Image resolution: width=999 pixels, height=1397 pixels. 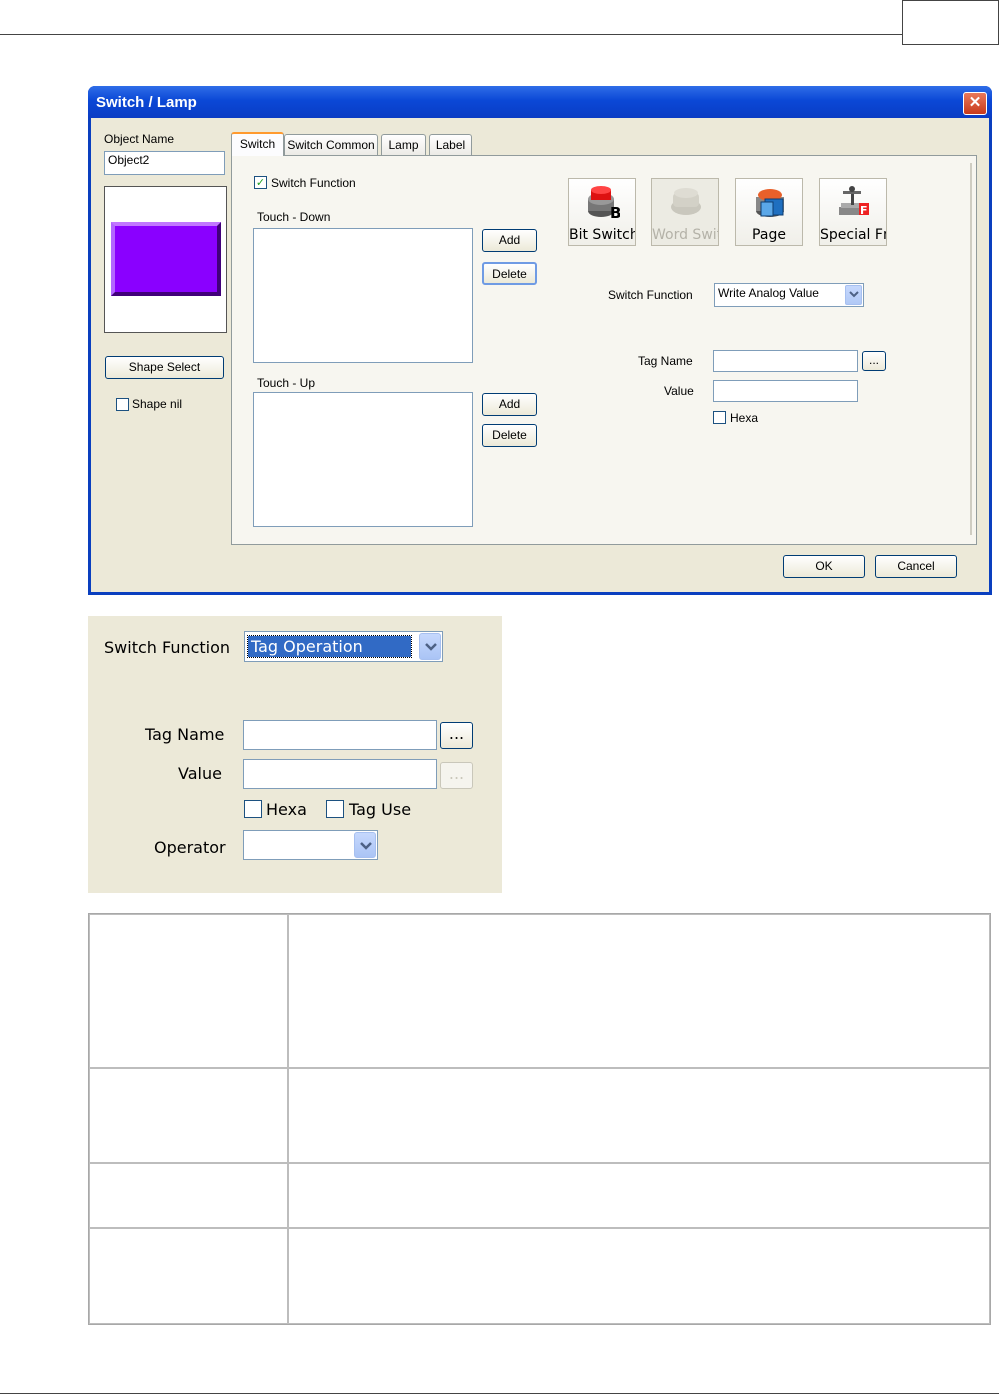 What do you see at coordinates (785, 391) in the screenshot?
I see `value-input` at bounding box center [785, 391].